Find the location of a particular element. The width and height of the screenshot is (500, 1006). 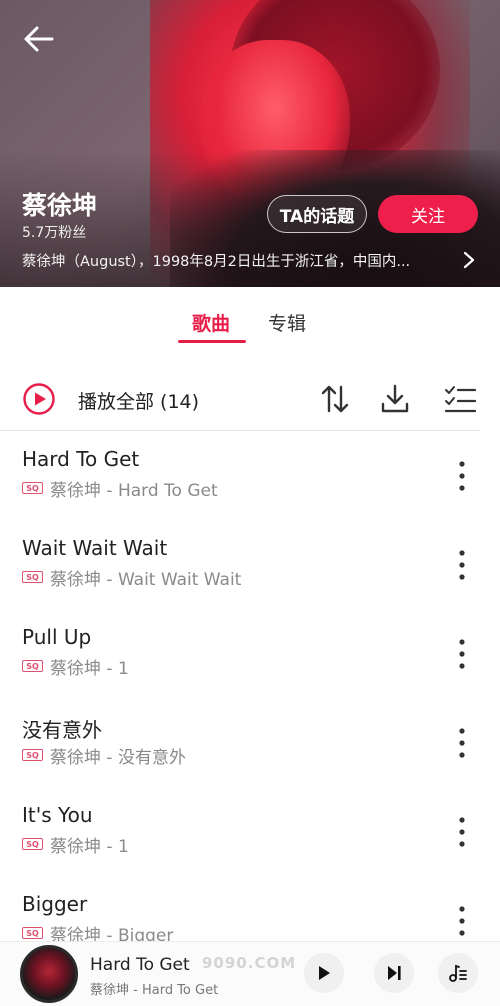

artist-name: 蔡徐坤 is located at coordinates (60, 205).